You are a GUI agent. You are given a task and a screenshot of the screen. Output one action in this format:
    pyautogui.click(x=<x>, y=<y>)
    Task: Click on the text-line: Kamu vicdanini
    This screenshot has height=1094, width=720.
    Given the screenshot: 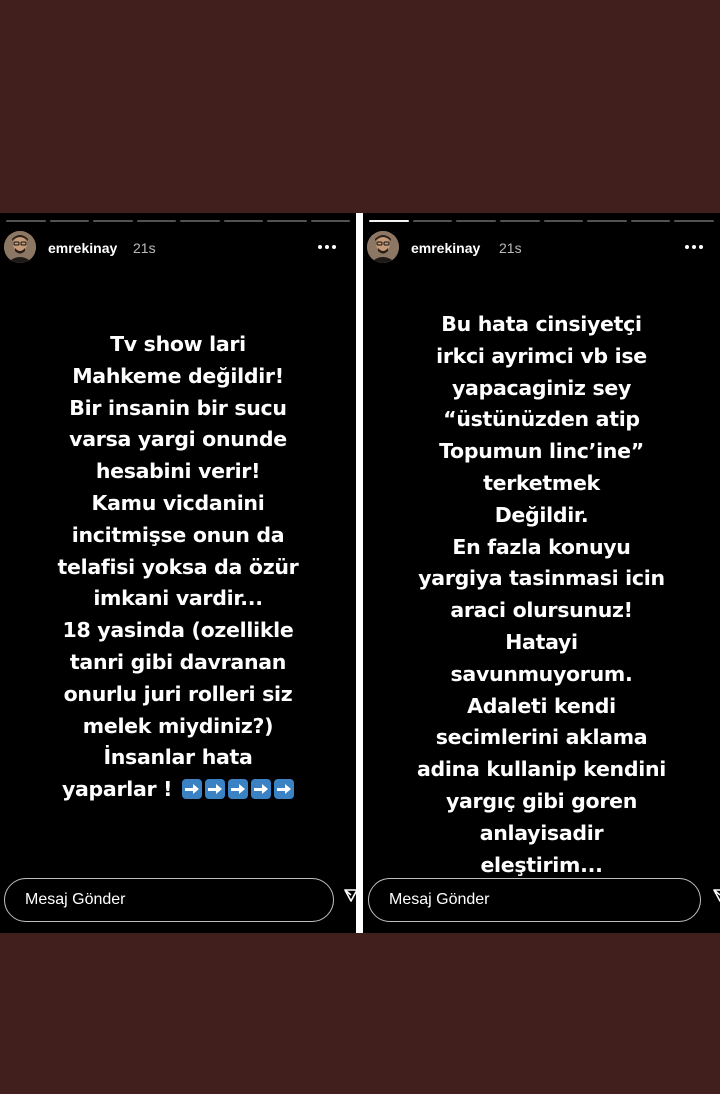 What is the action you would take?
    pyautogui.click(x=178, y=502)
    